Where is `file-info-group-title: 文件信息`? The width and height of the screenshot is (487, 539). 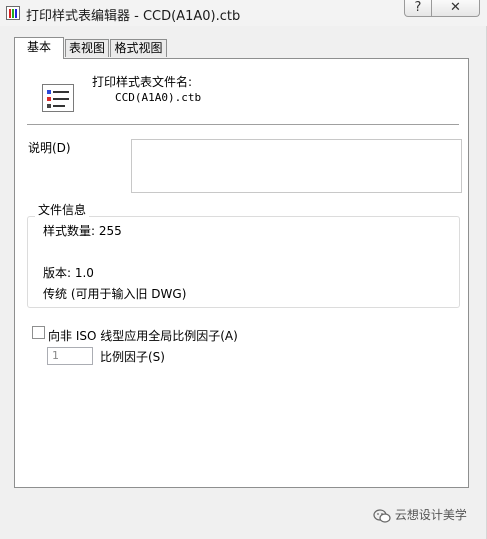 file-info-group-title: 文件信息 is located at coordinates (62, 209).